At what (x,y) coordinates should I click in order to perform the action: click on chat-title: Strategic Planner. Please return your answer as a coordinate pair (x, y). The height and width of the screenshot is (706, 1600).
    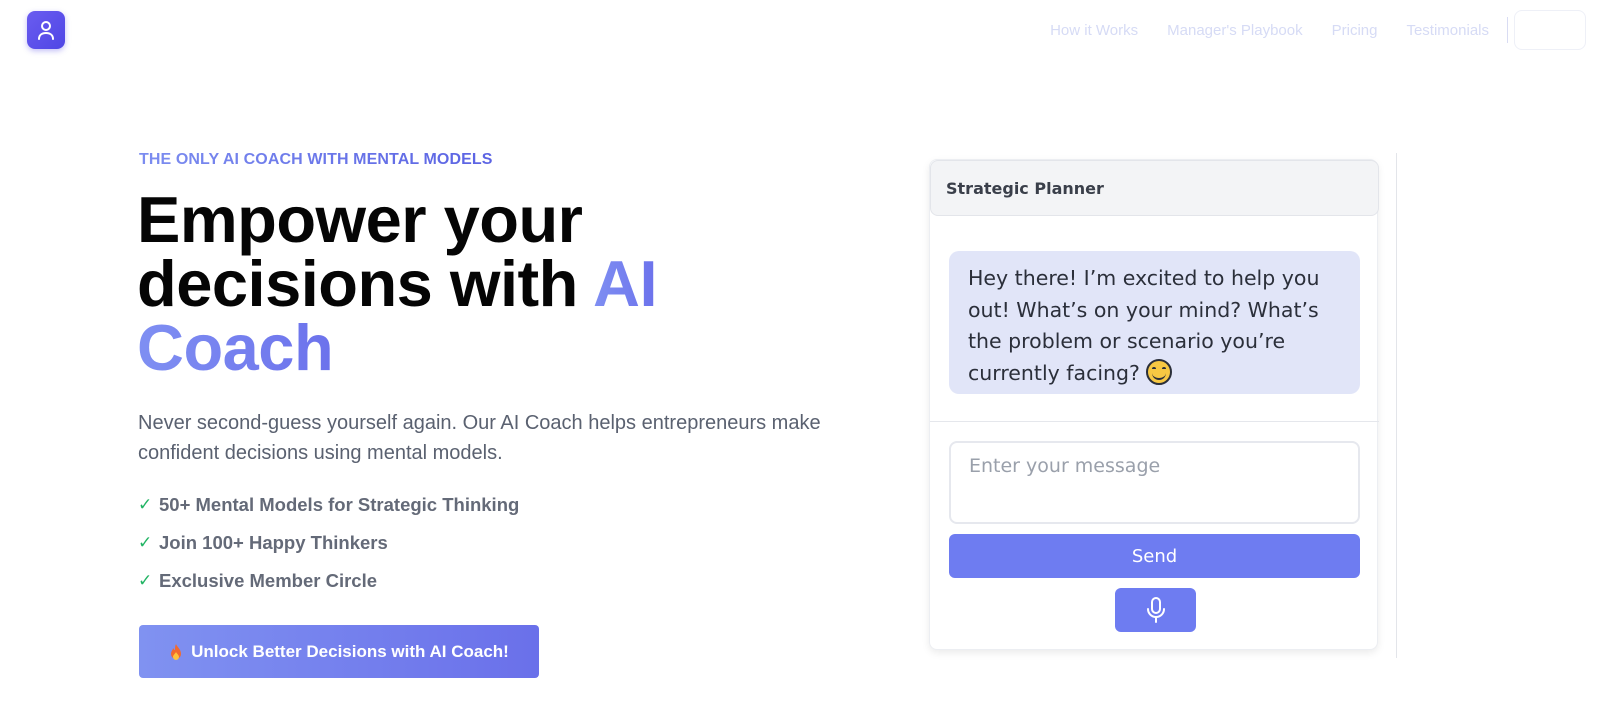
    Looking at the image, I should click on (1154, 188).